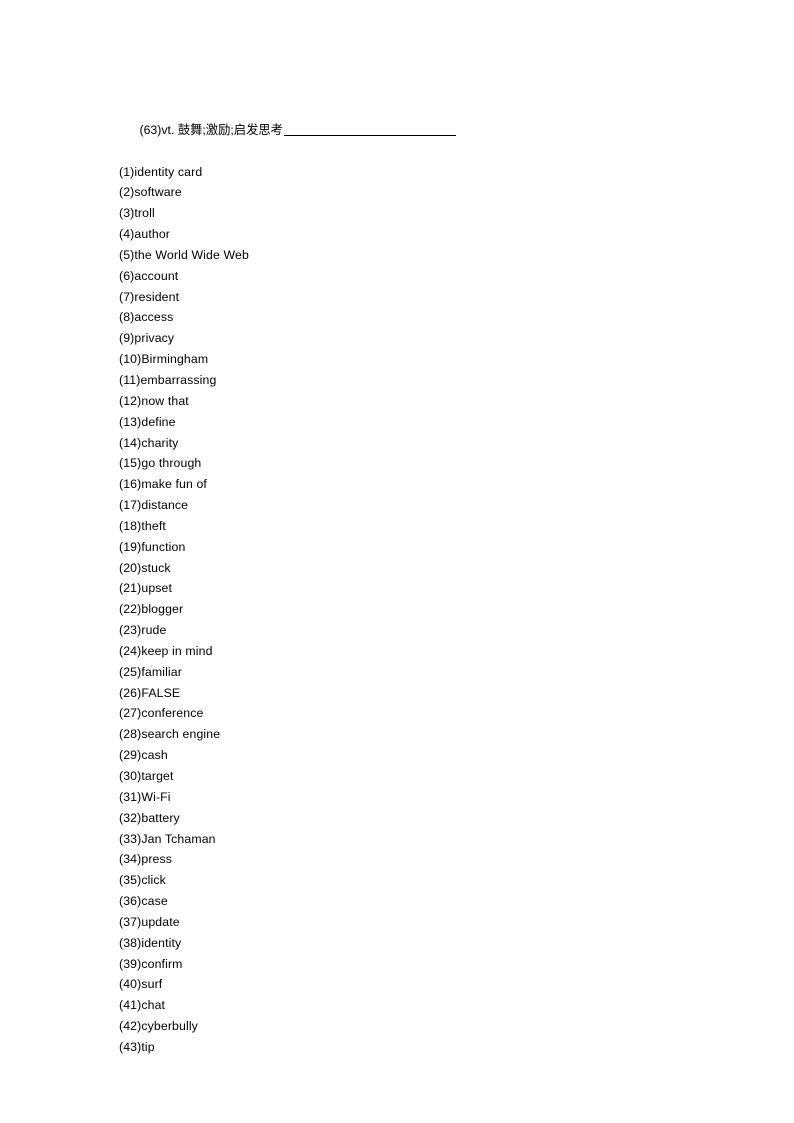 Image resolution: width=794 pixels, height=1123 pixels. What do you see at coordinates (154, 505) in the screenshot?
I see `vocabulary-entry: (17)distance` at bounding box center [154, 505].